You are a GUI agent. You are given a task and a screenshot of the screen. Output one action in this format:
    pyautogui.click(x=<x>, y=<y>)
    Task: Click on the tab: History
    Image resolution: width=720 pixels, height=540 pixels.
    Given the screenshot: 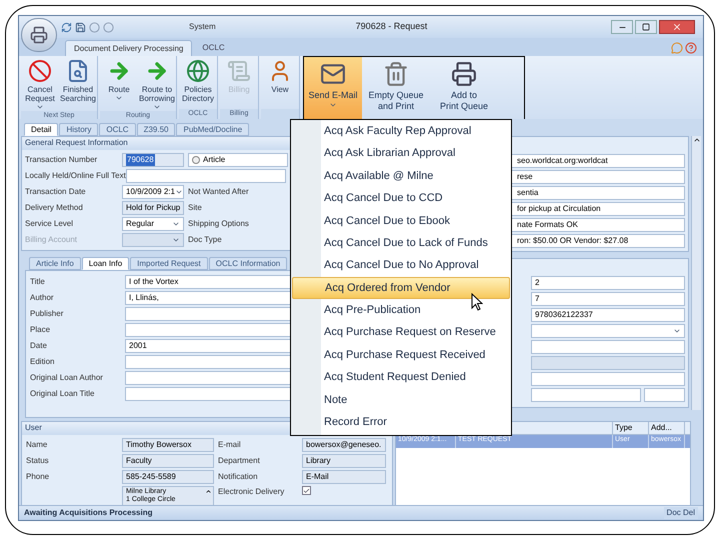 What is the action you would take?
    pyautogui.click(x=78, y=129)
    